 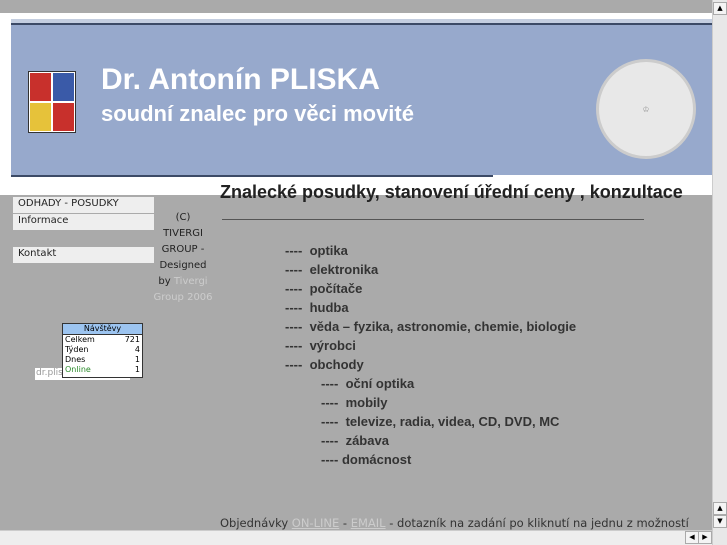 What do you see at coordinates (355, 440) in the screenshot?
I see `list-item: ---- zábava` at bounding box center [355, 440].